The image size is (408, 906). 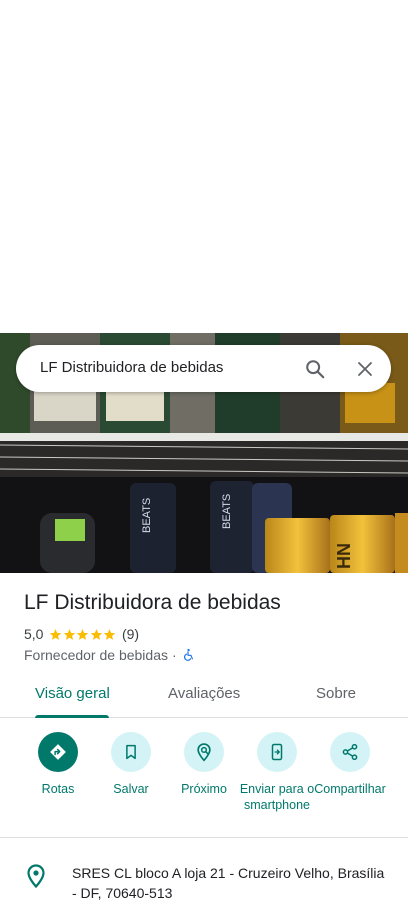 I want to click on can-label-3: HN, so click(x=344, y=556).